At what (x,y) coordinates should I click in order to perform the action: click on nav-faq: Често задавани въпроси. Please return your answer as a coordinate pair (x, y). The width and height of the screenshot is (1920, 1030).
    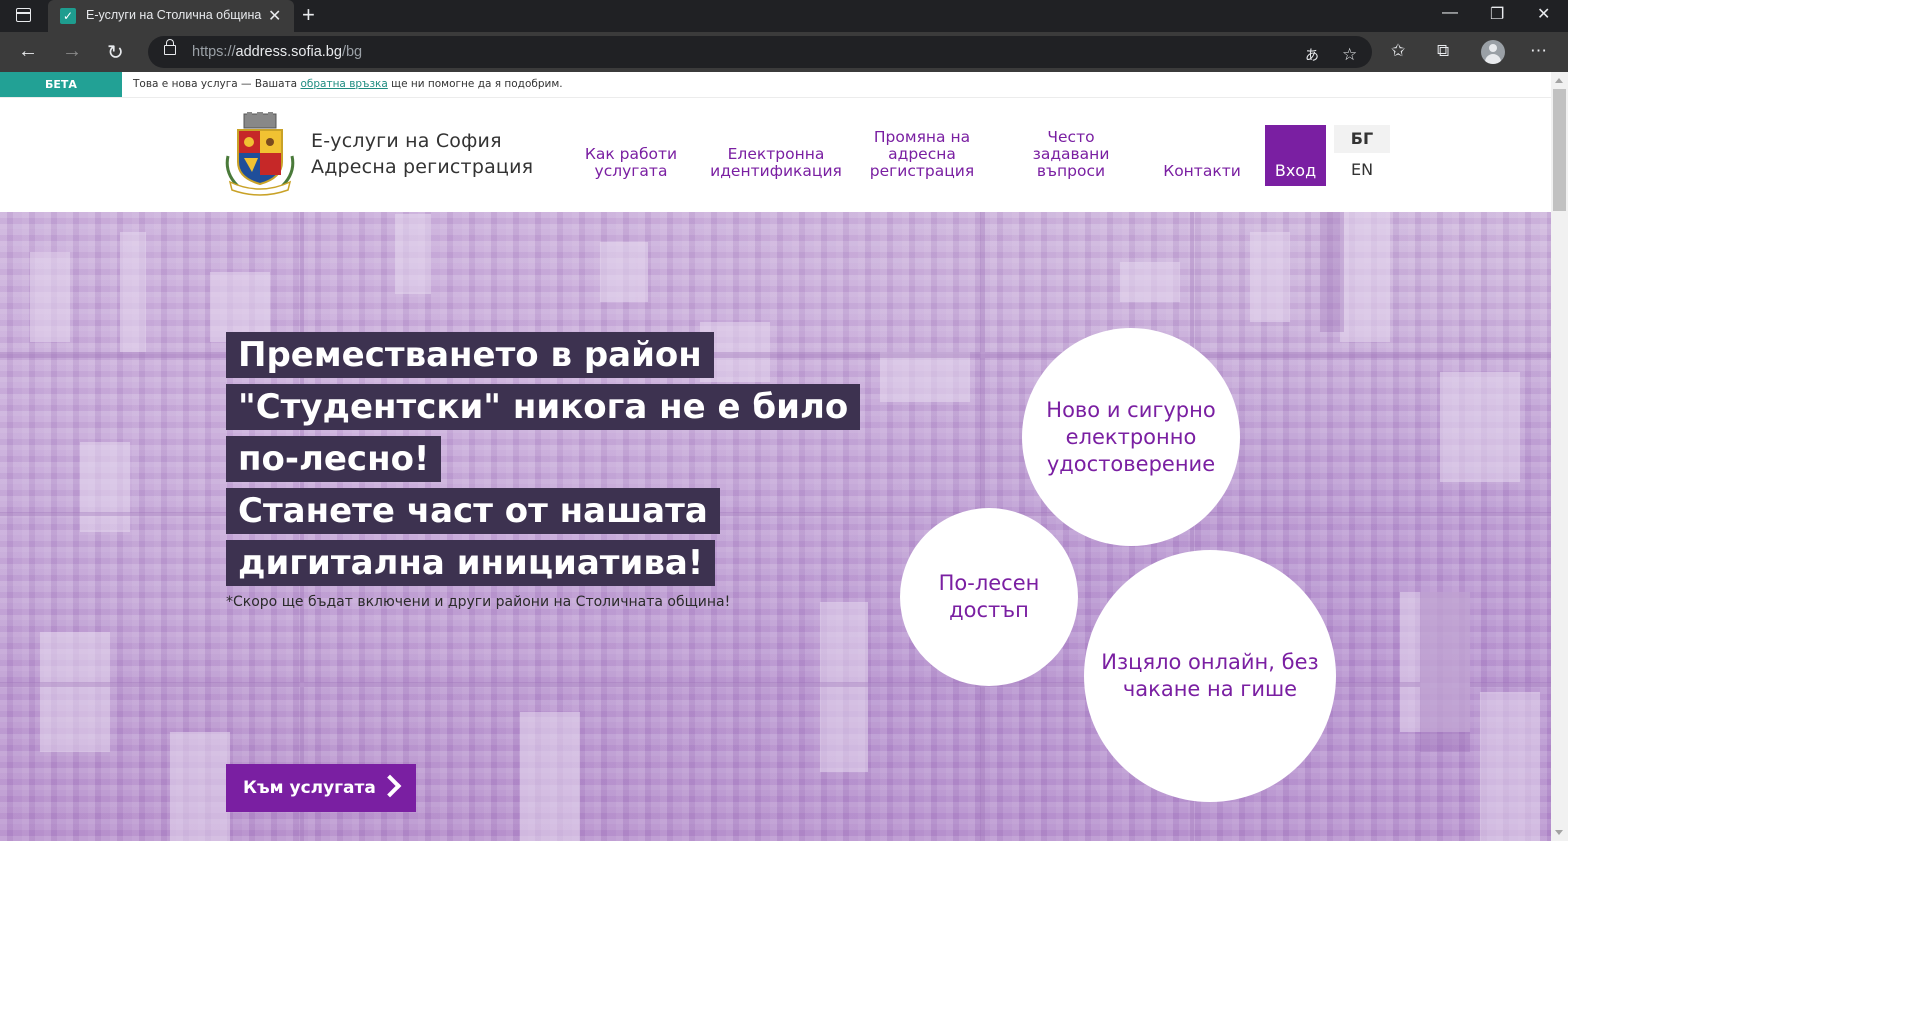
    Looking at the image, I should click on (1071, 154).